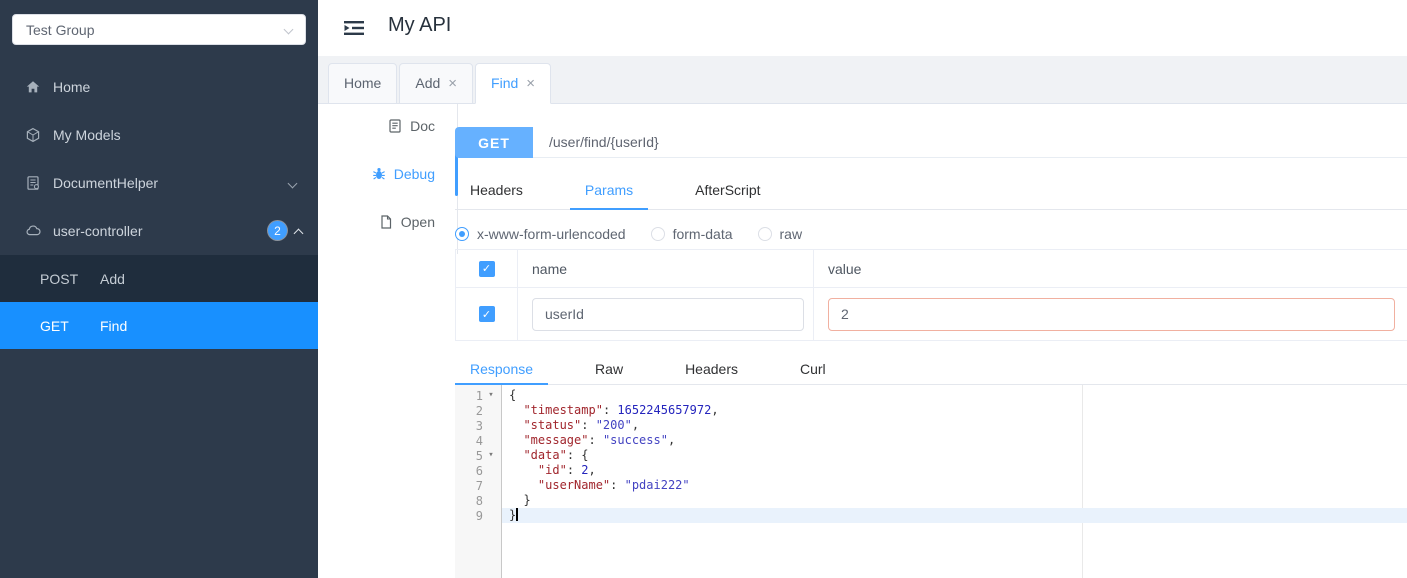 Image resolution: width=1407 pixels, height=578 pixels. I want to click on param-name-input, so click(668, 314).